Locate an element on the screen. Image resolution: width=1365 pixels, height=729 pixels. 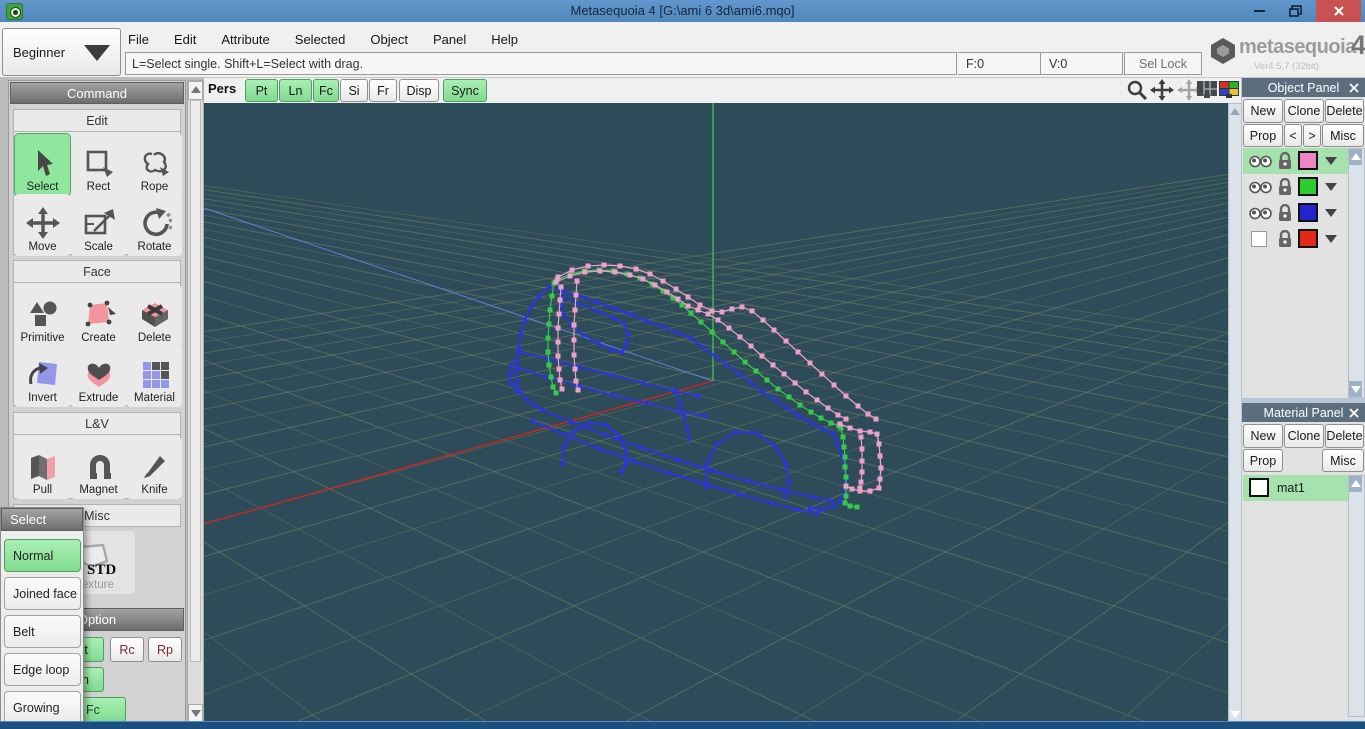
titlebar: Metasequoia 4 [G:\ami 6 3d\ami6.mqo] is located at coordinates (682, 11).